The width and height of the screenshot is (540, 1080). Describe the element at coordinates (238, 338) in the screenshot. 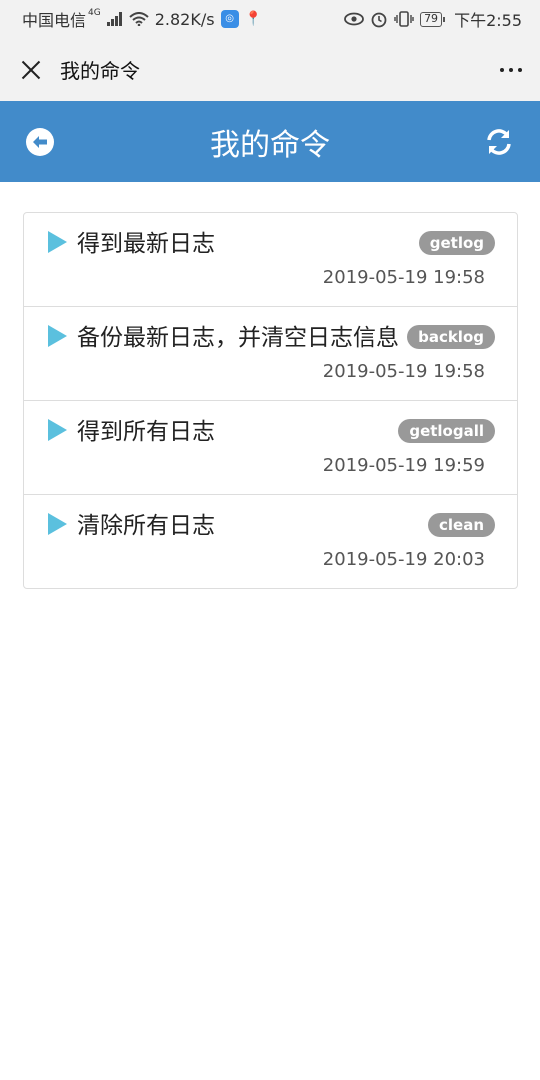

I see `command-title: 备份最新日志，并清空日志信息` at that location.